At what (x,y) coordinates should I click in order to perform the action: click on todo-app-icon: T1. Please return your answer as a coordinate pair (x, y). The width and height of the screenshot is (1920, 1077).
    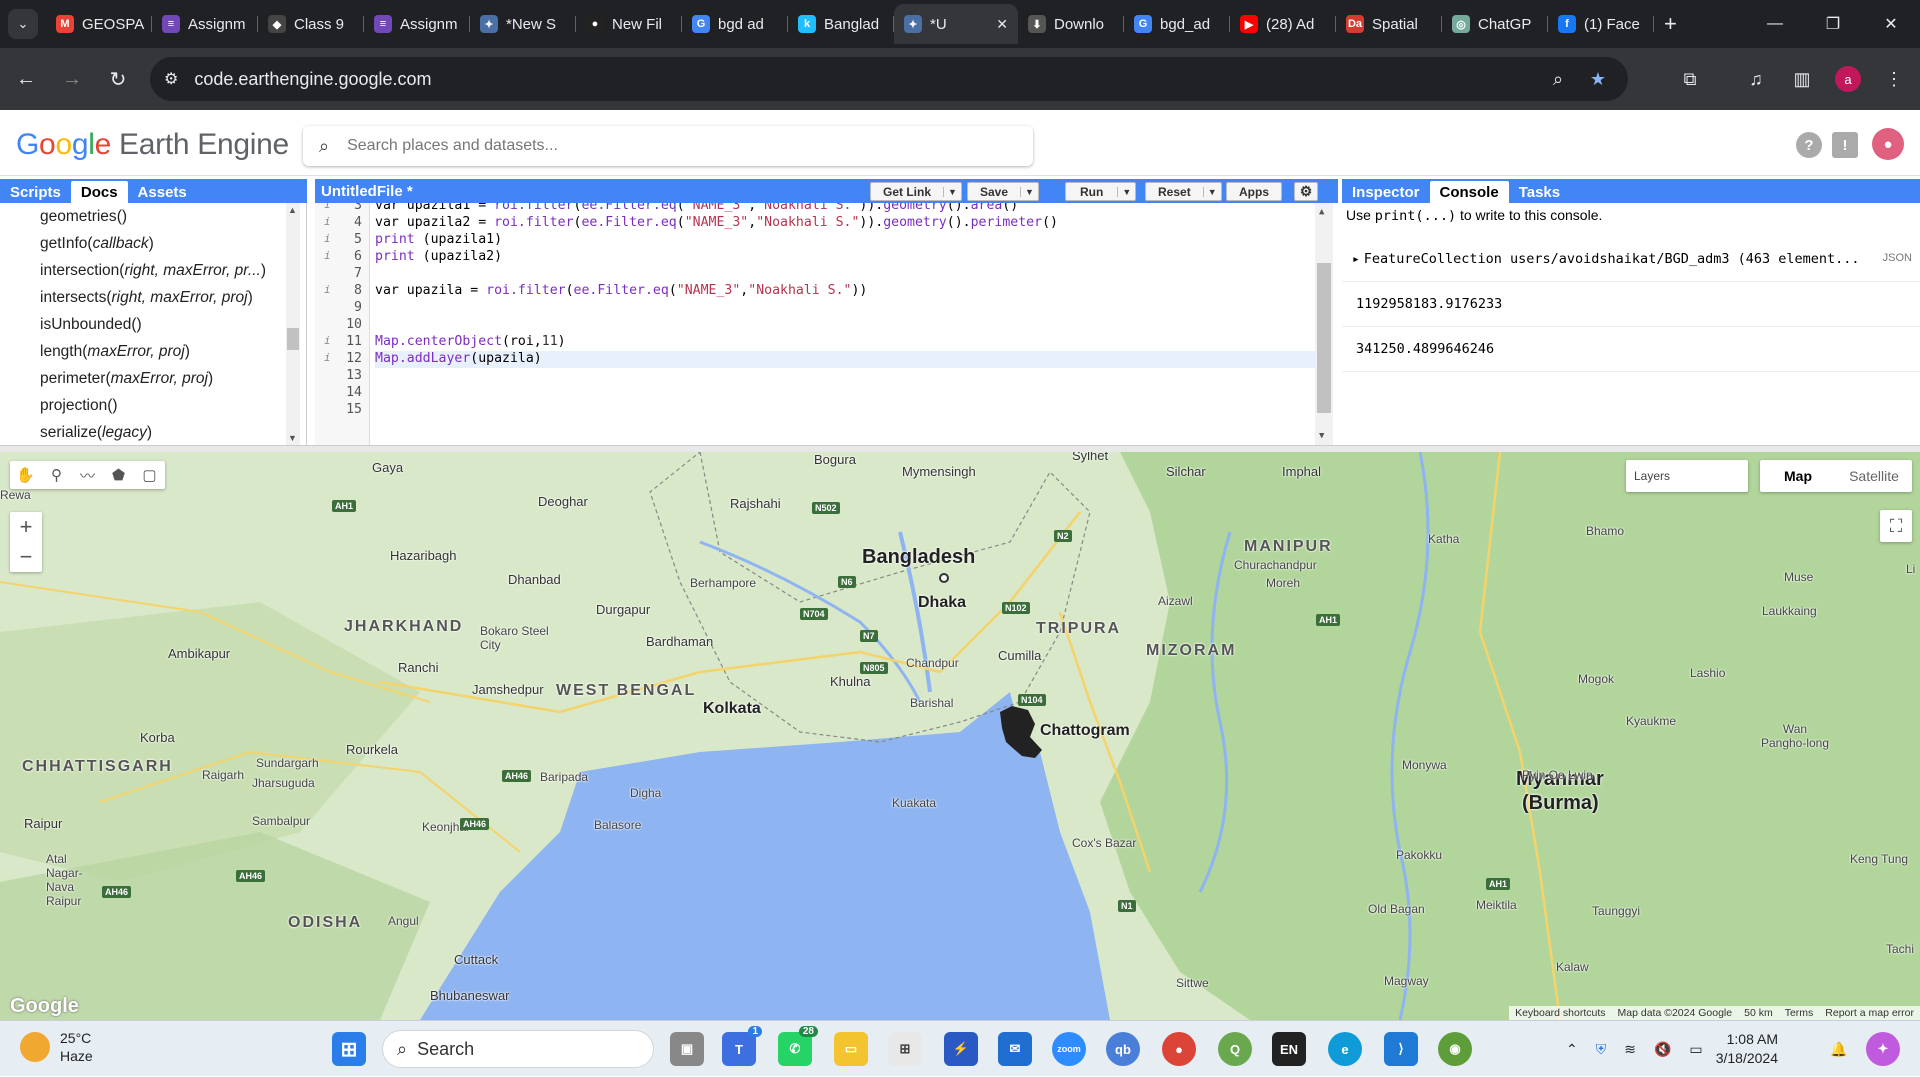
    Looking at the image, I should click on (742, 1046).